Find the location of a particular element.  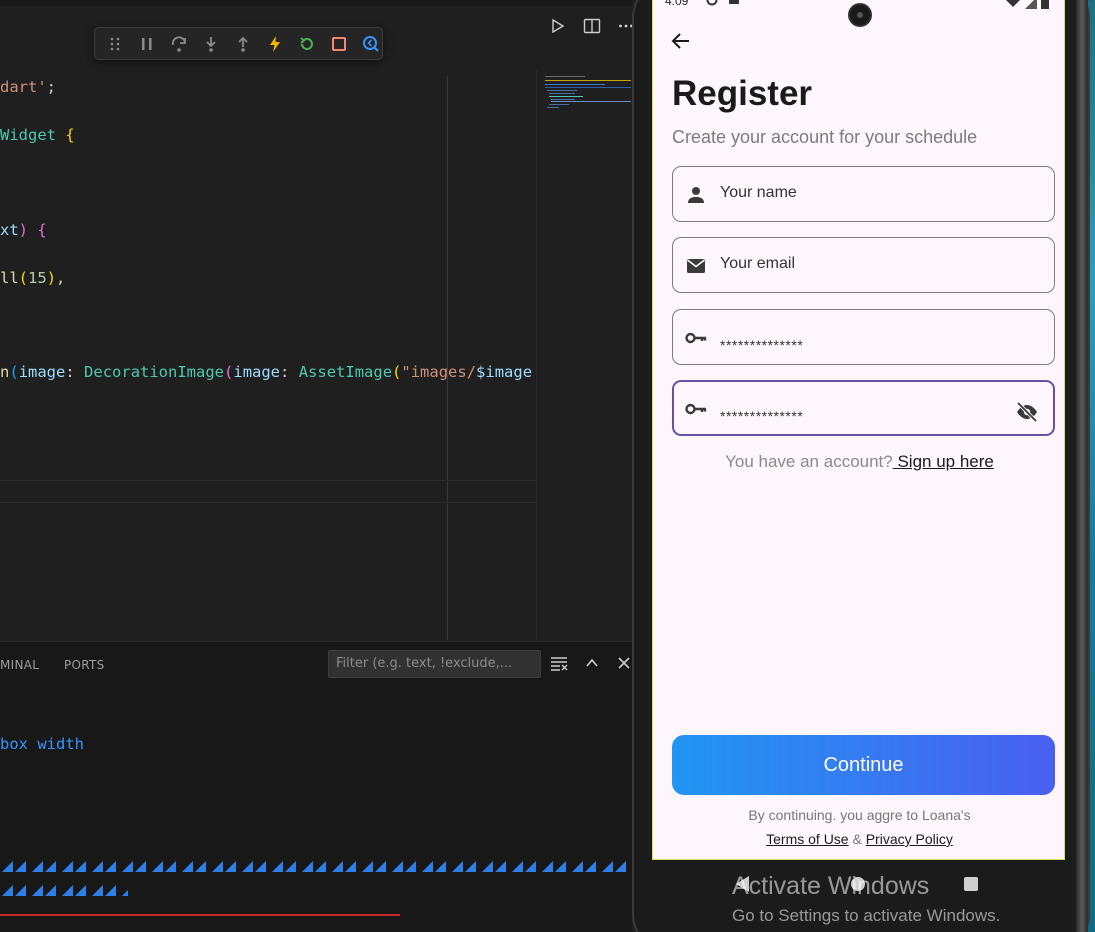

email-placeholder: Your email is located at coordinates (758, 263).